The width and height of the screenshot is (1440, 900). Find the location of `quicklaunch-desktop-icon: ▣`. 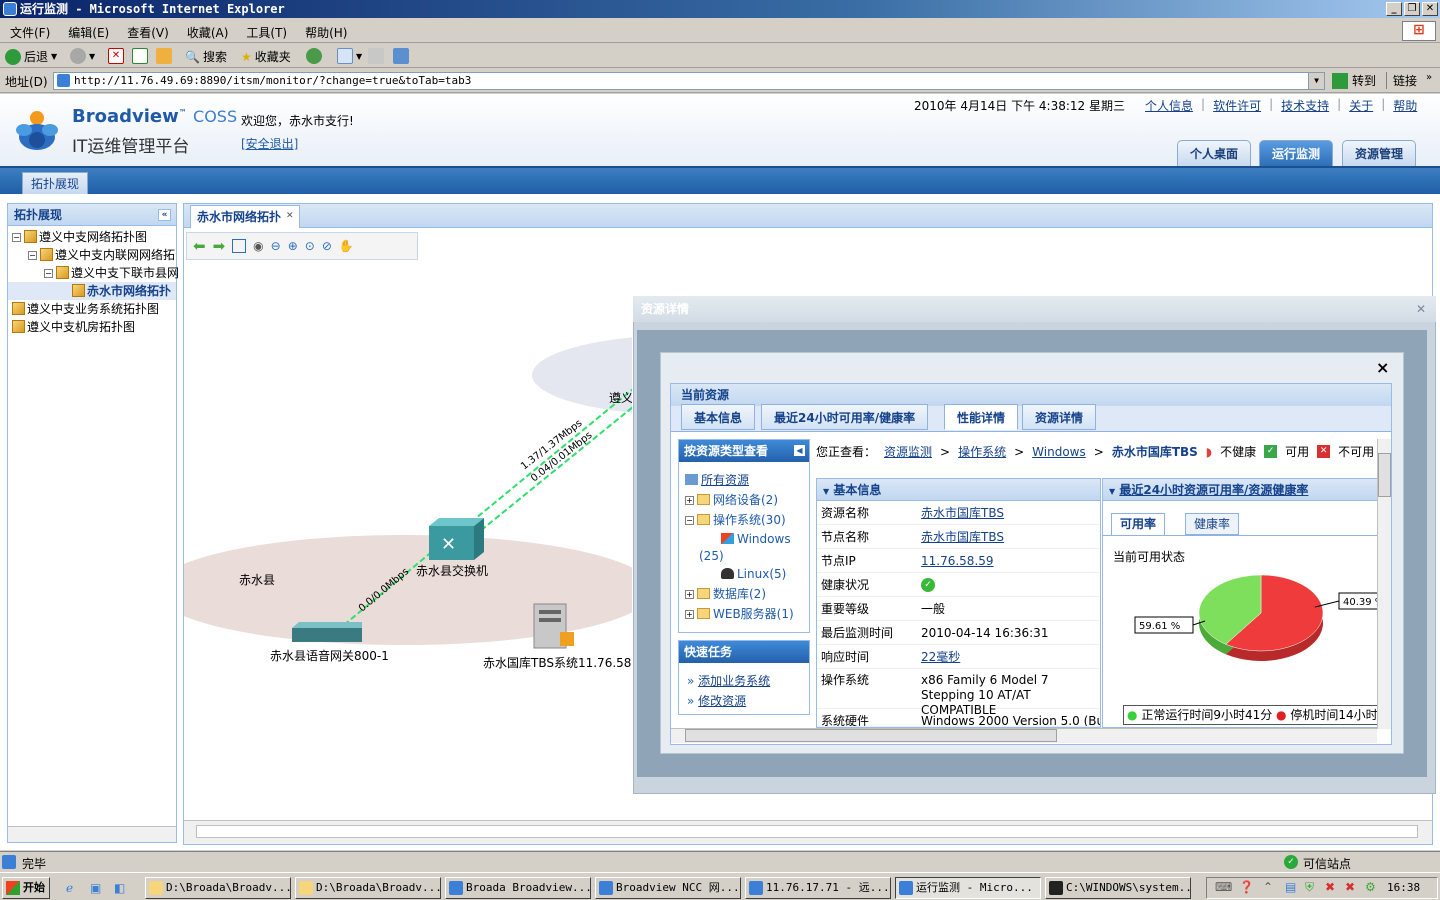

quicklaunch-desktop-icon: ▣ is located at coordinates (95, 888).